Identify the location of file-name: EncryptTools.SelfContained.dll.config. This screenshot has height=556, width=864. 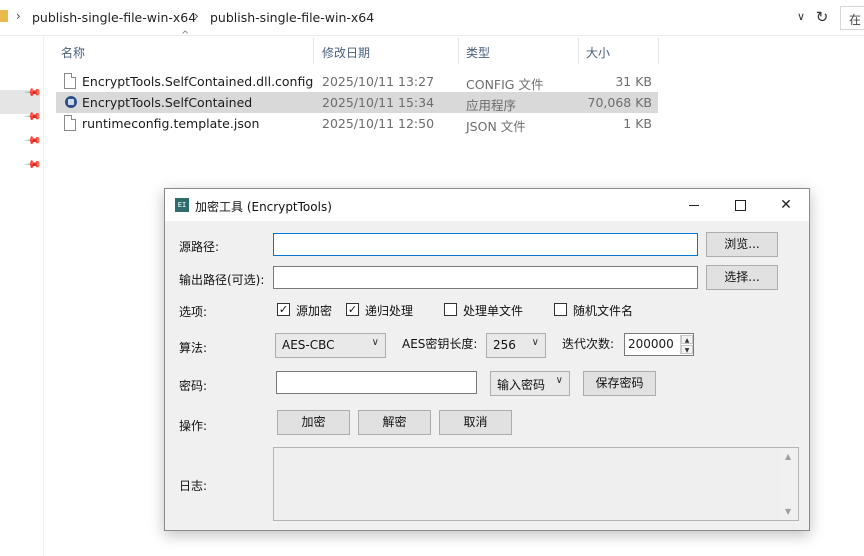
(198, 81).